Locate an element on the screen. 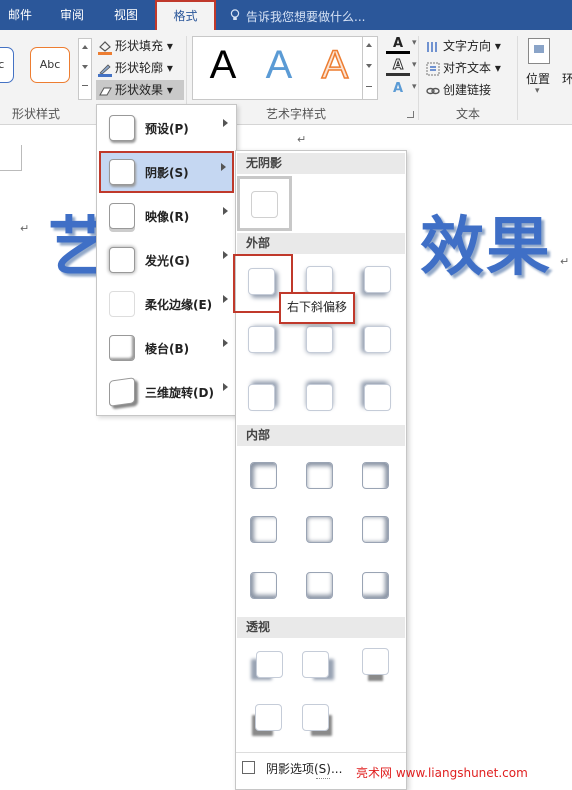  shadow-swatch-perspective-lower-left is located at coordinates (268, 717).